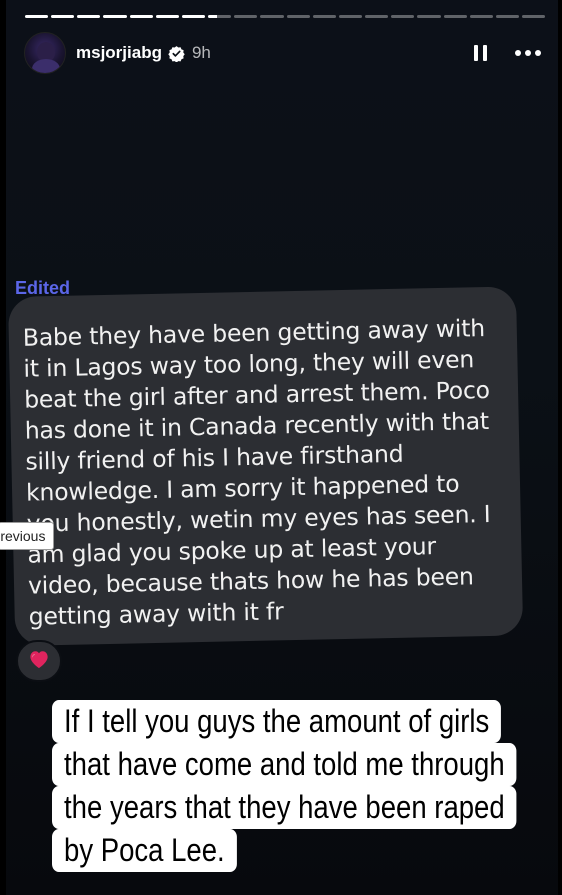 Image resolution: width=562 pixels, height=895 pixels. I want to click on more-options-button, so click(528, 53).